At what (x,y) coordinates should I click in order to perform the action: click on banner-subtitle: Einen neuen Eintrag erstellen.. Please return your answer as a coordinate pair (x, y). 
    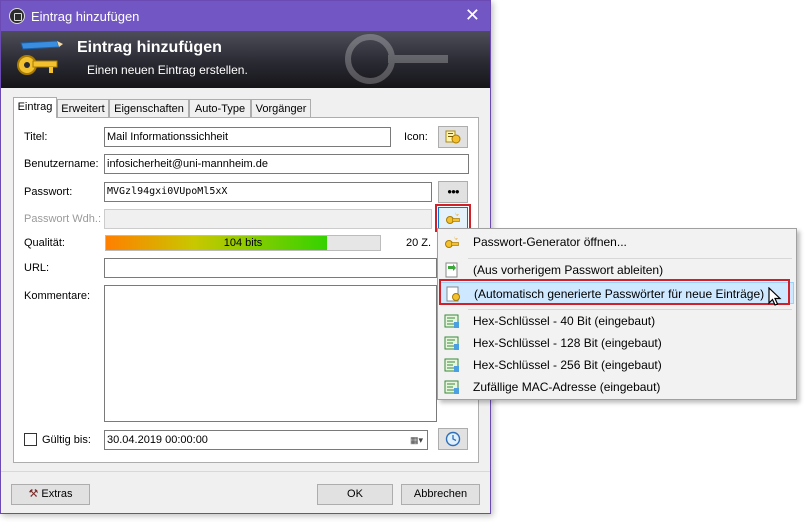
    Looking at the image, I should click on (167, 70).